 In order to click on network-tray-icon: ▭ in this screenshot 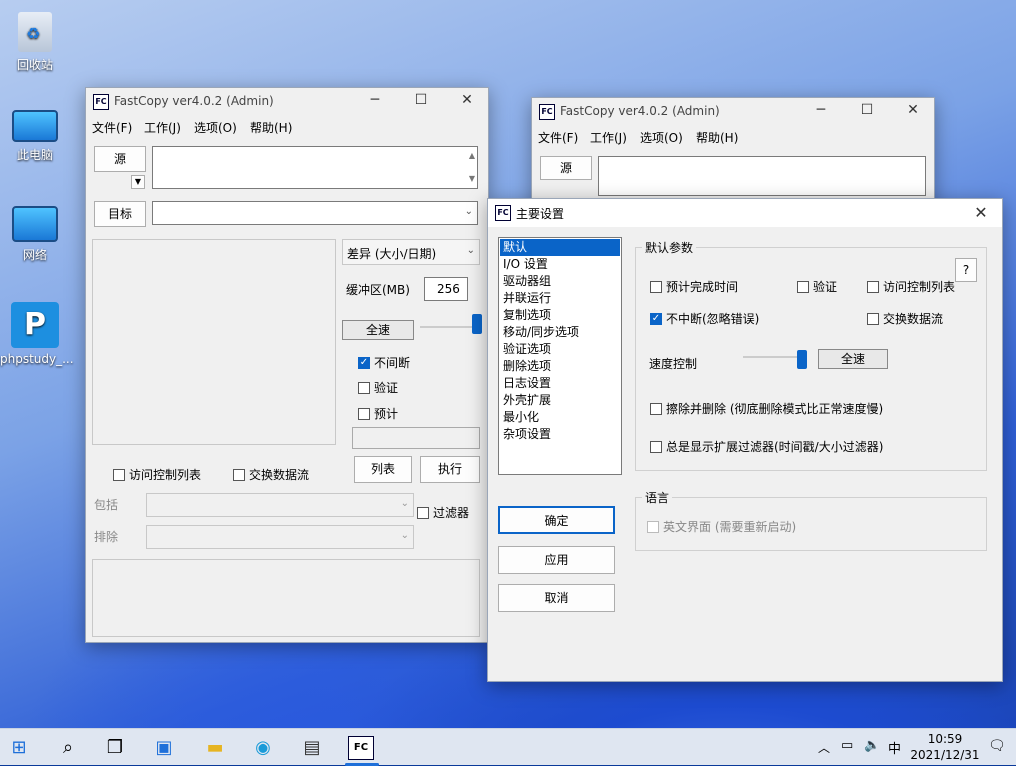, I will do `click(847, 745)`.